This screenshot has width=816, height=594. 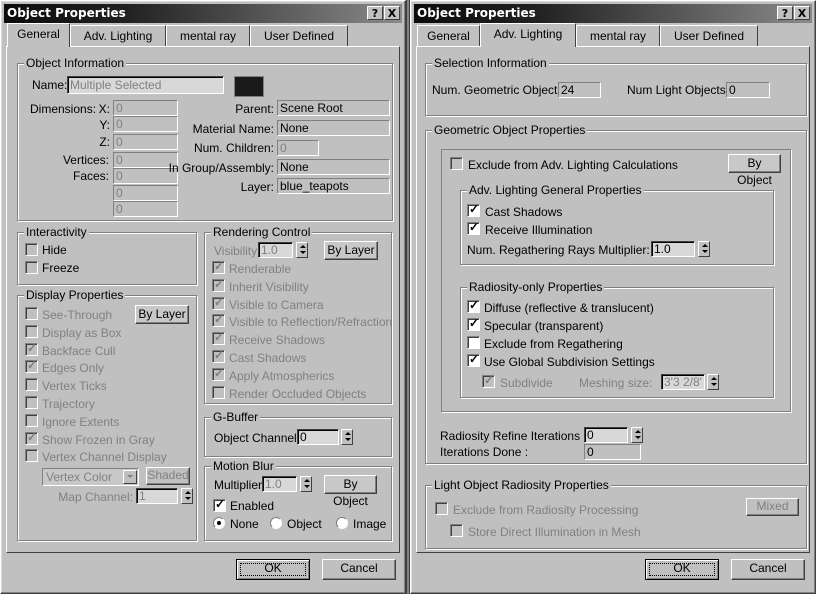 I want to click on refine-iterations-field: 0, so click(x=606, y=435).